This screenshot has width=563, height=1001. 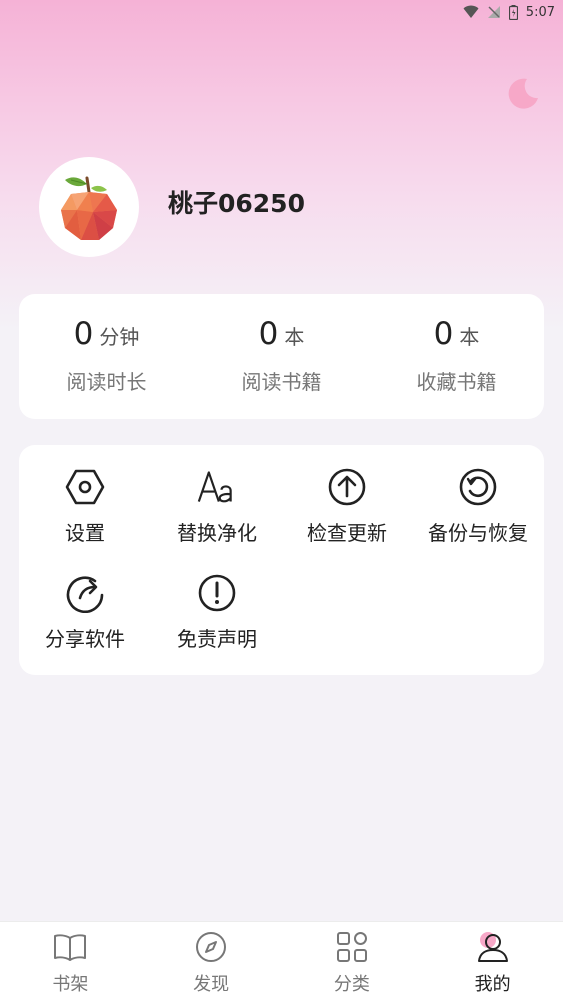 What do you see at coordinates (119, 337) in the screenshot?
I see `stat-unit: 分钟` at bounding box center [119, 337].